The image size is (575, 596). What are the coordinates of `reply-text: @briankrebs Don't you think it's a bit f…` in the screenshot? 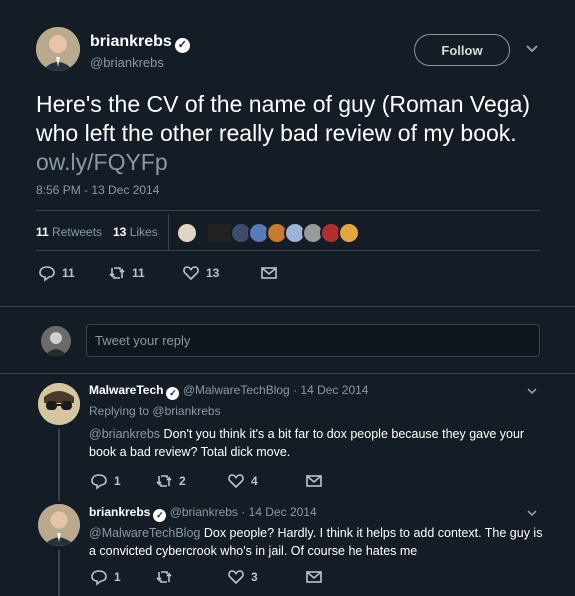 It's located at (314, 443).